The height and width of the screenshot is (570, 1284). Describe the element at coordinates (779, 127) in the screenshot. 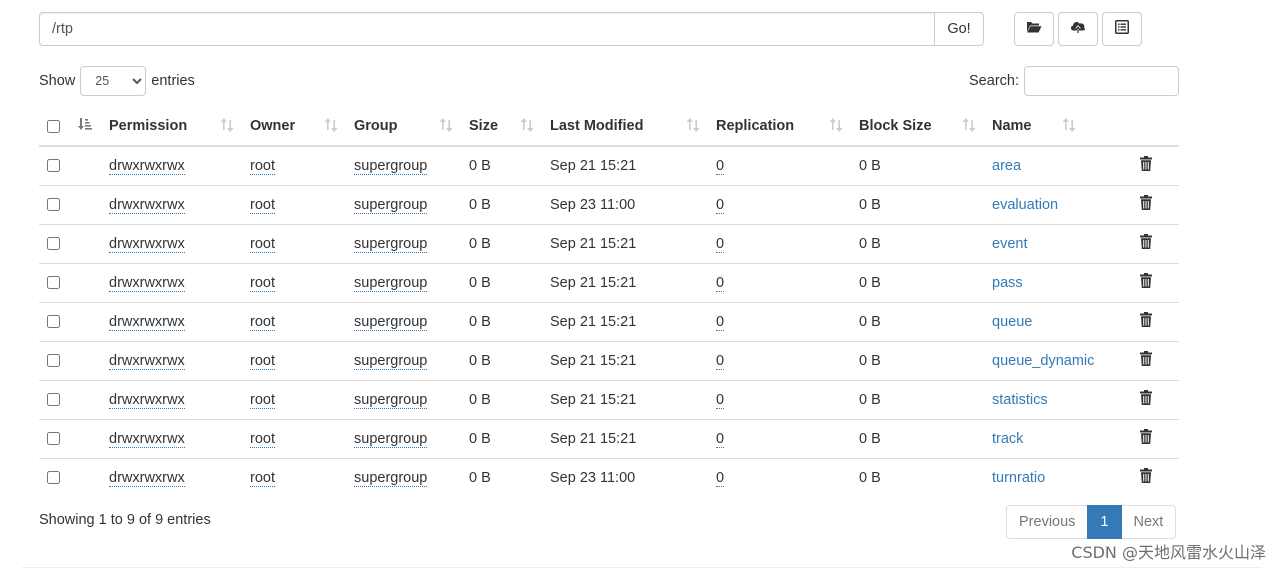

I see `replication-header: Replication` at that location.